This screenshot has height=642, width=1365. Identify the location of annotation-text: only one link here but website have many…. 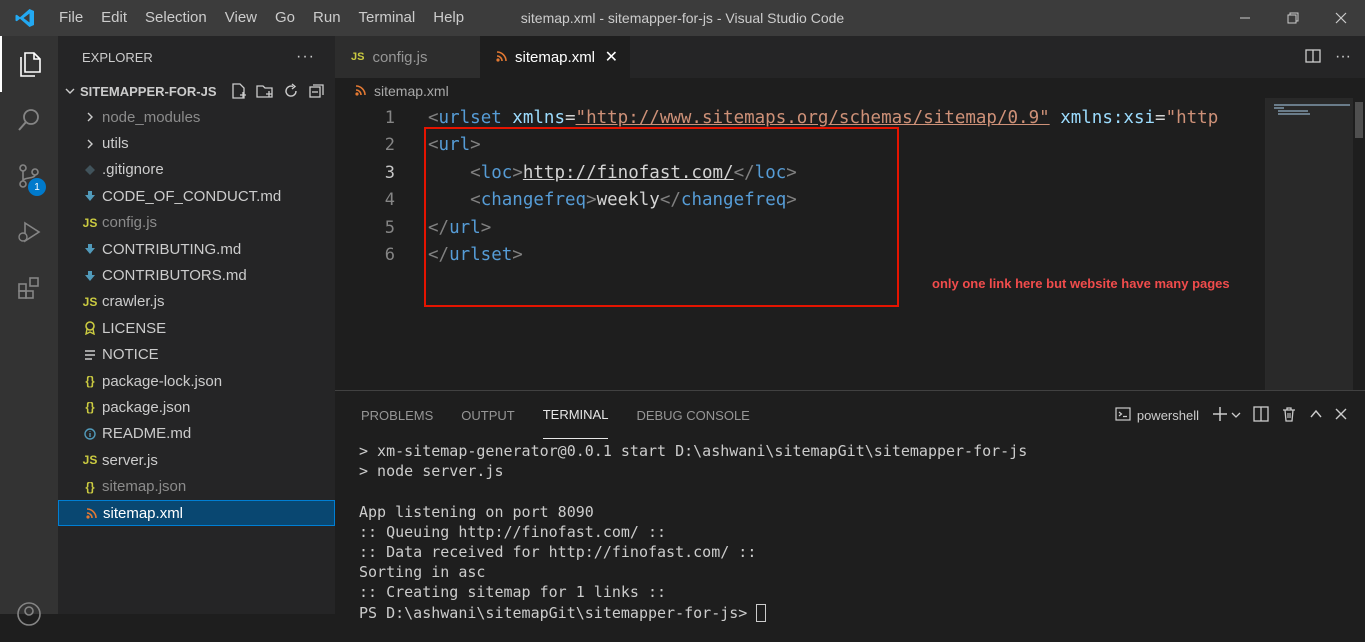
(1081, 283).